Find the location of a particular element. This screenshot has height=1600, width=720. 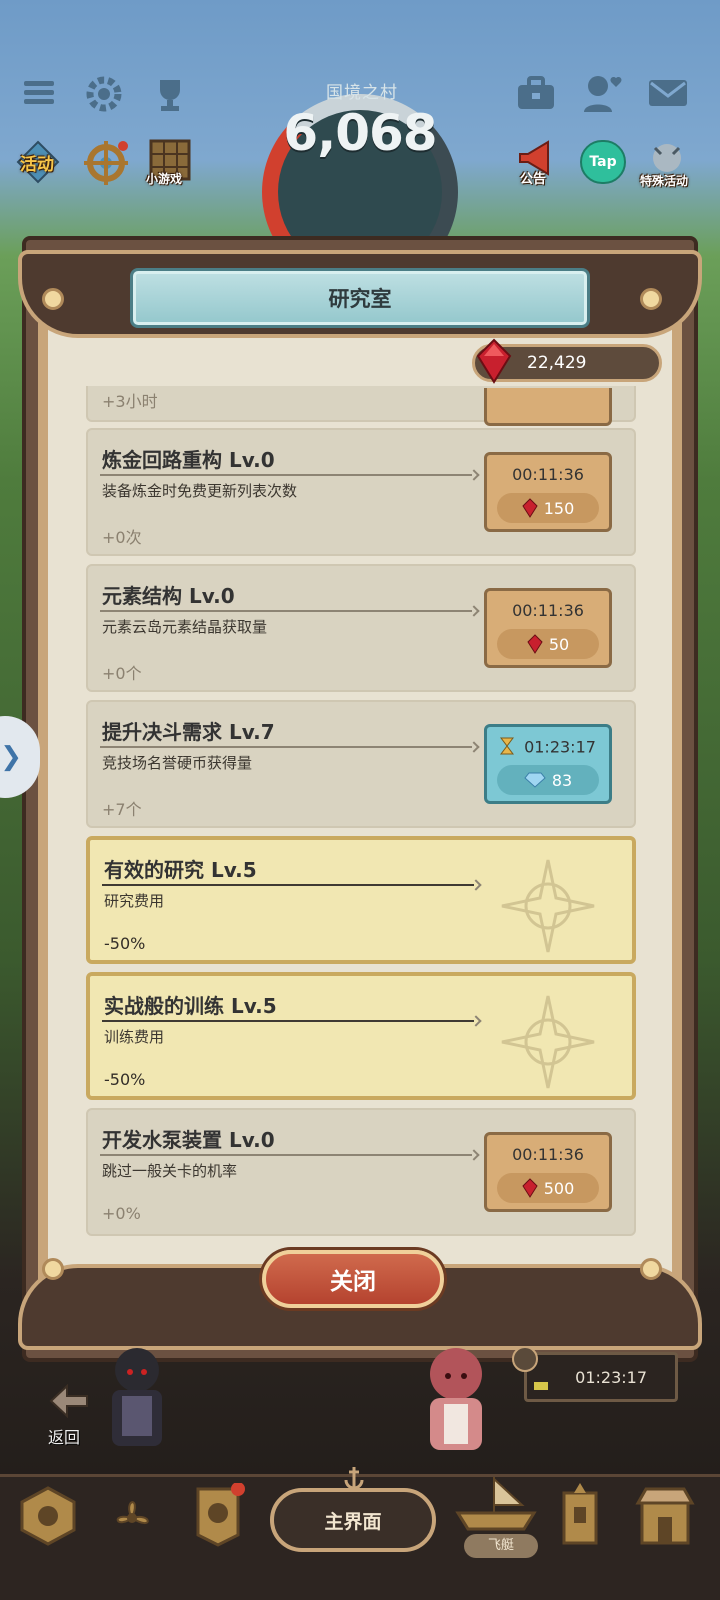

research-item: 实战般的训练 Lv.5 训练费用 -50% is located at coordinates (361, 1036).